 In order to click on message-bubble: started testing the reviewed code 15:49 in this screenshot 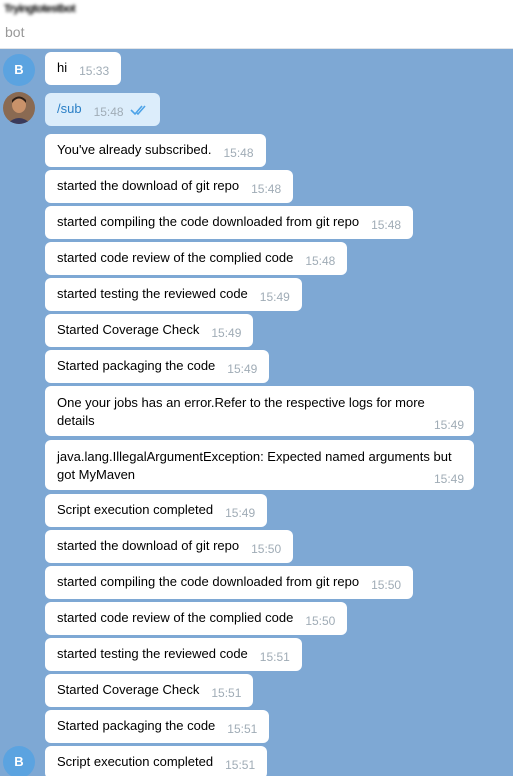, I will do `click(173, 294)`.